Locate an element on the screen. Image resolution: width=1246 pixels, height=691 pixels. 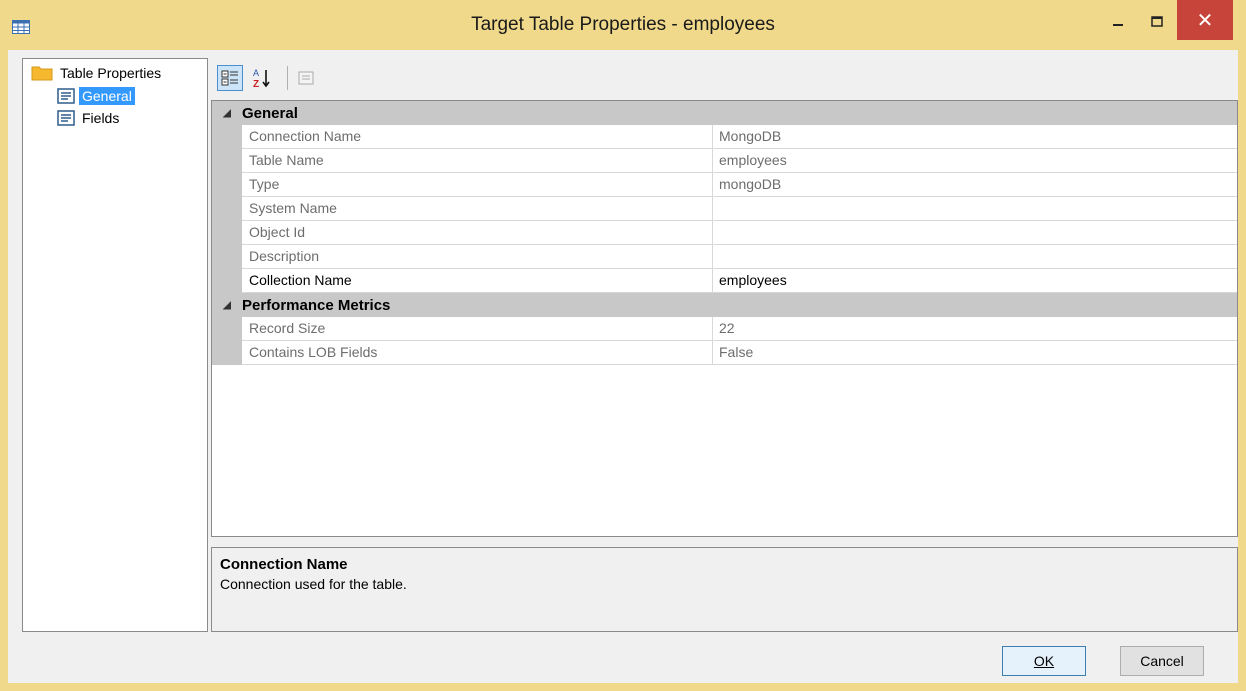
property-name: System Name is located at coordinates (477, 208).